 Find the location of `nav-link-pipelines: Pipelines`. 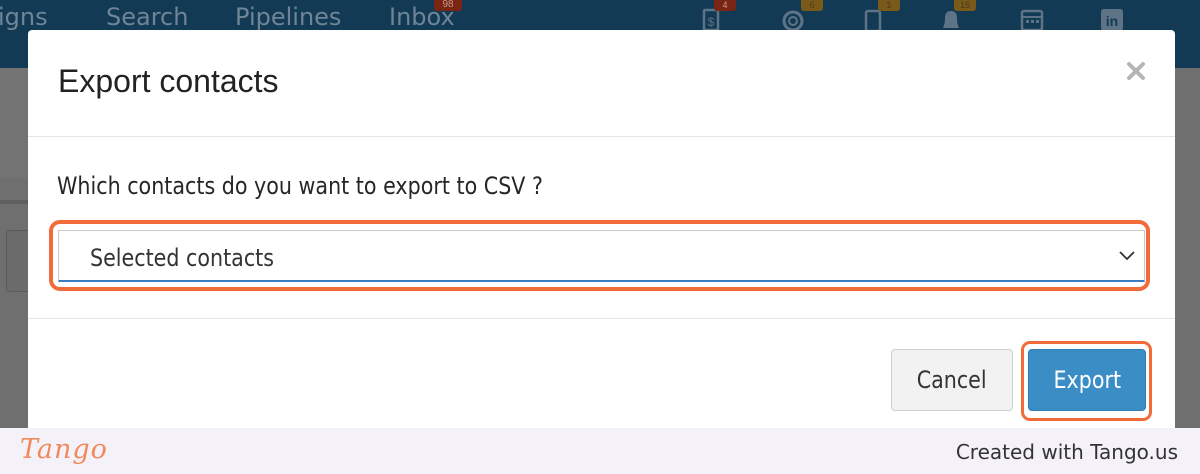

nav-link-pipelines: Pipelines is located at coordinates (288, 17).